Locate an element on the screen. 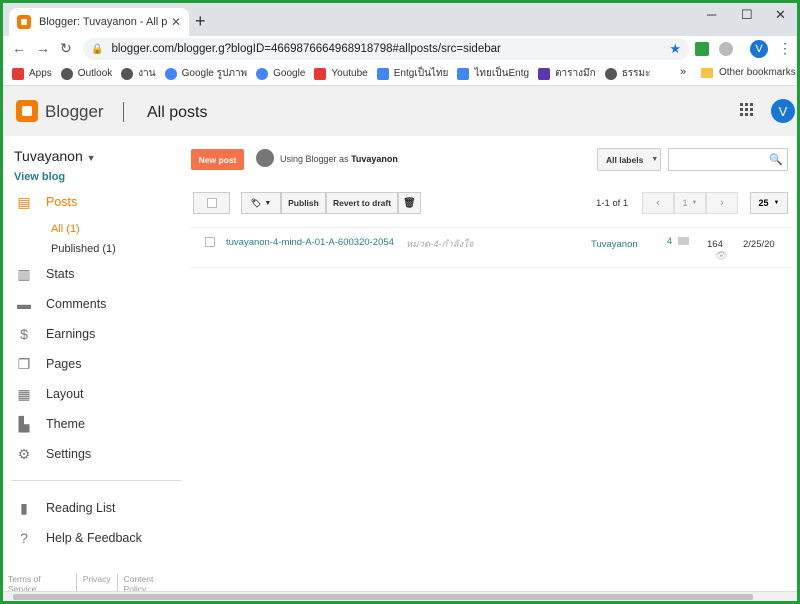  google-icon is located at coordinates (170, 73).